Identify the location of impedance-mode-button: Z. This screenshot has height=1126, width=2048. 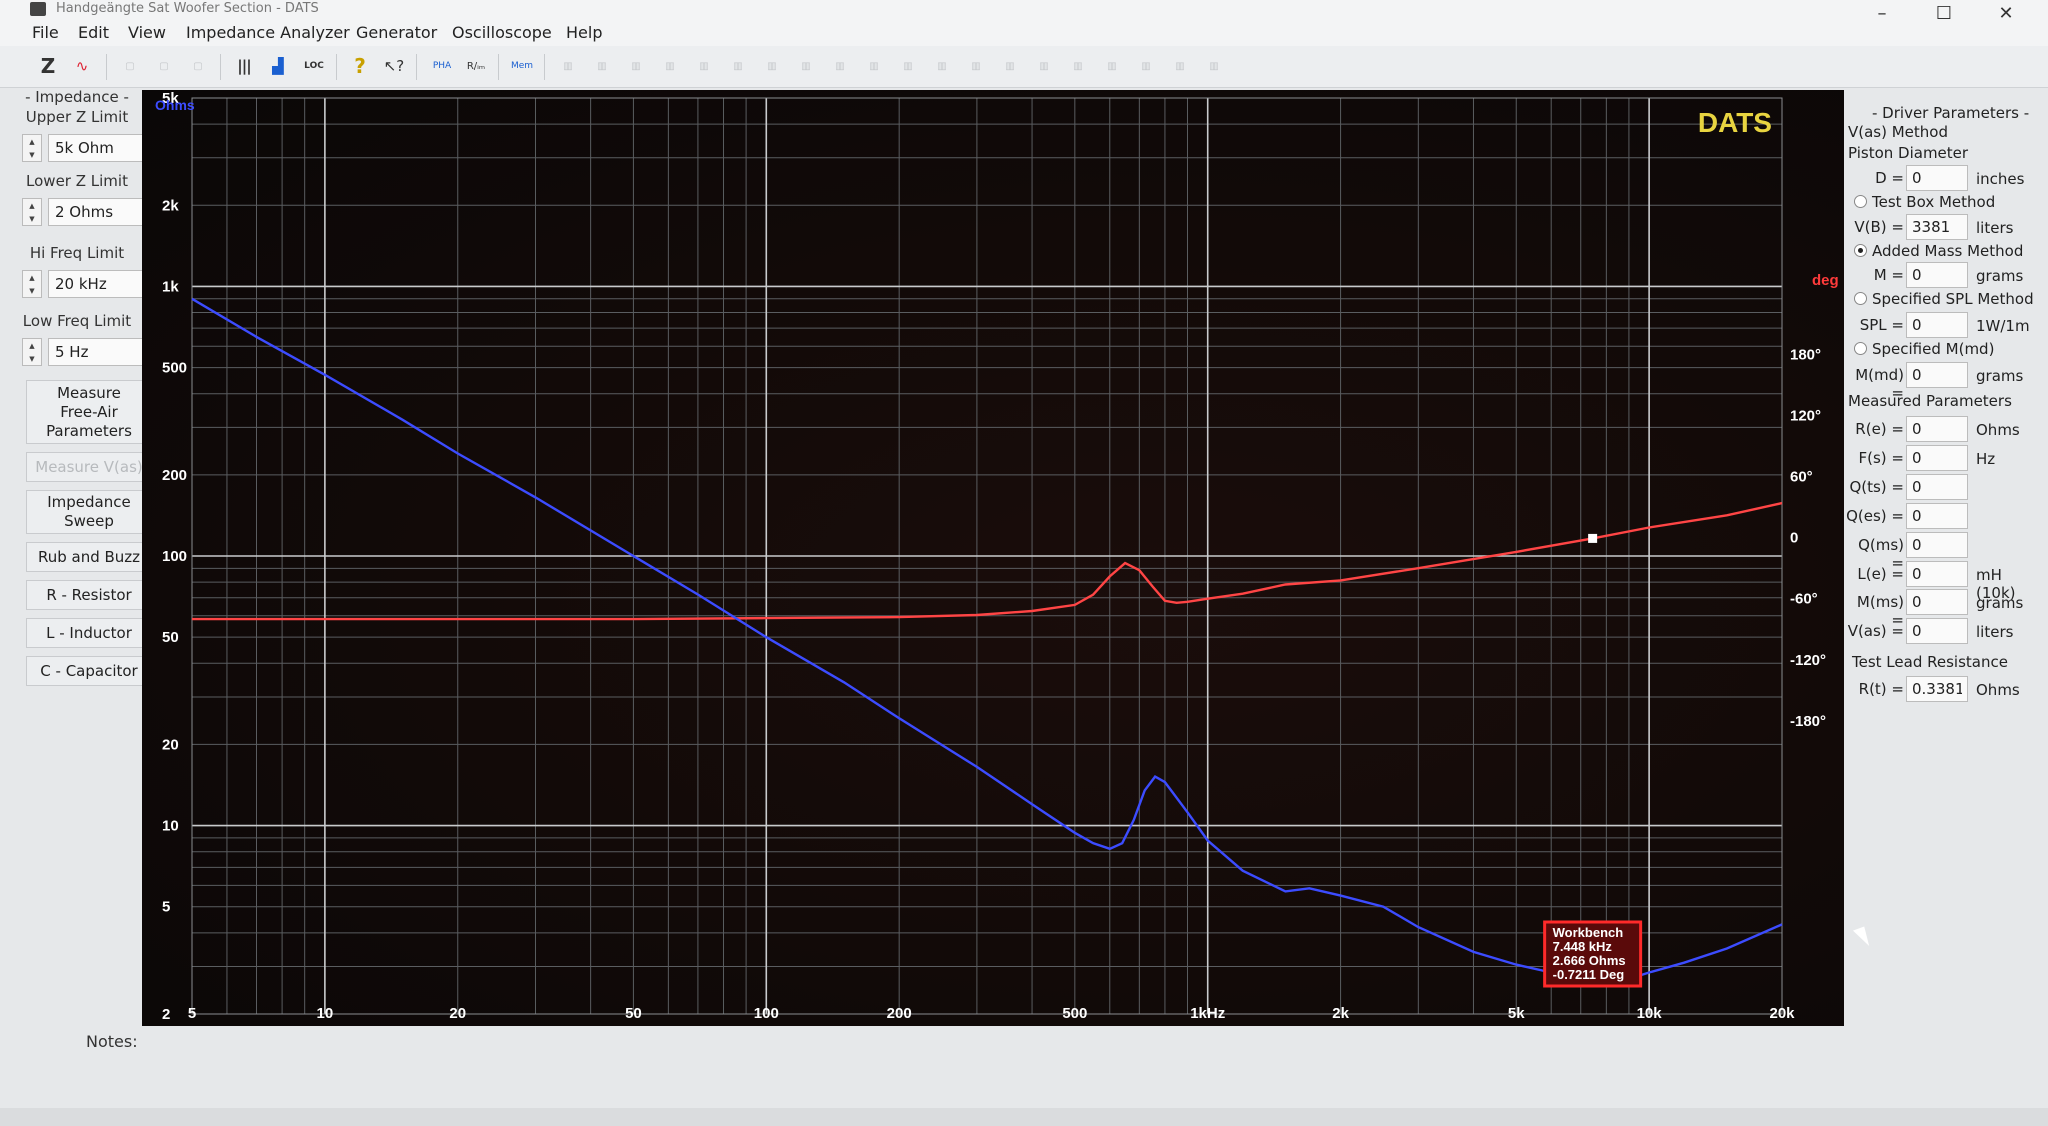
(48, 66).